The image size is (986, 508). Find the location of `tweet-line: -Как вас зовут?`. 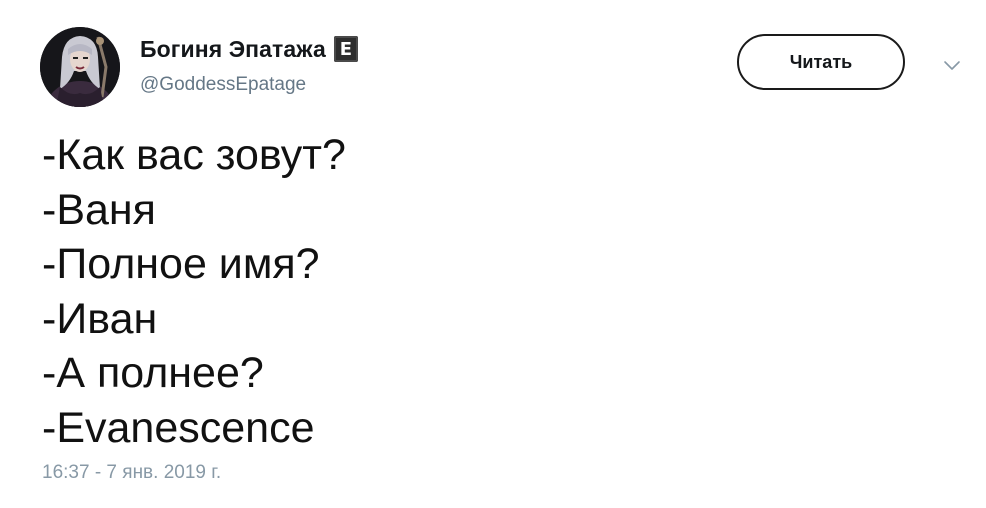

tweet-line: -Как вас зовут? is located at coordinates (194, 155).